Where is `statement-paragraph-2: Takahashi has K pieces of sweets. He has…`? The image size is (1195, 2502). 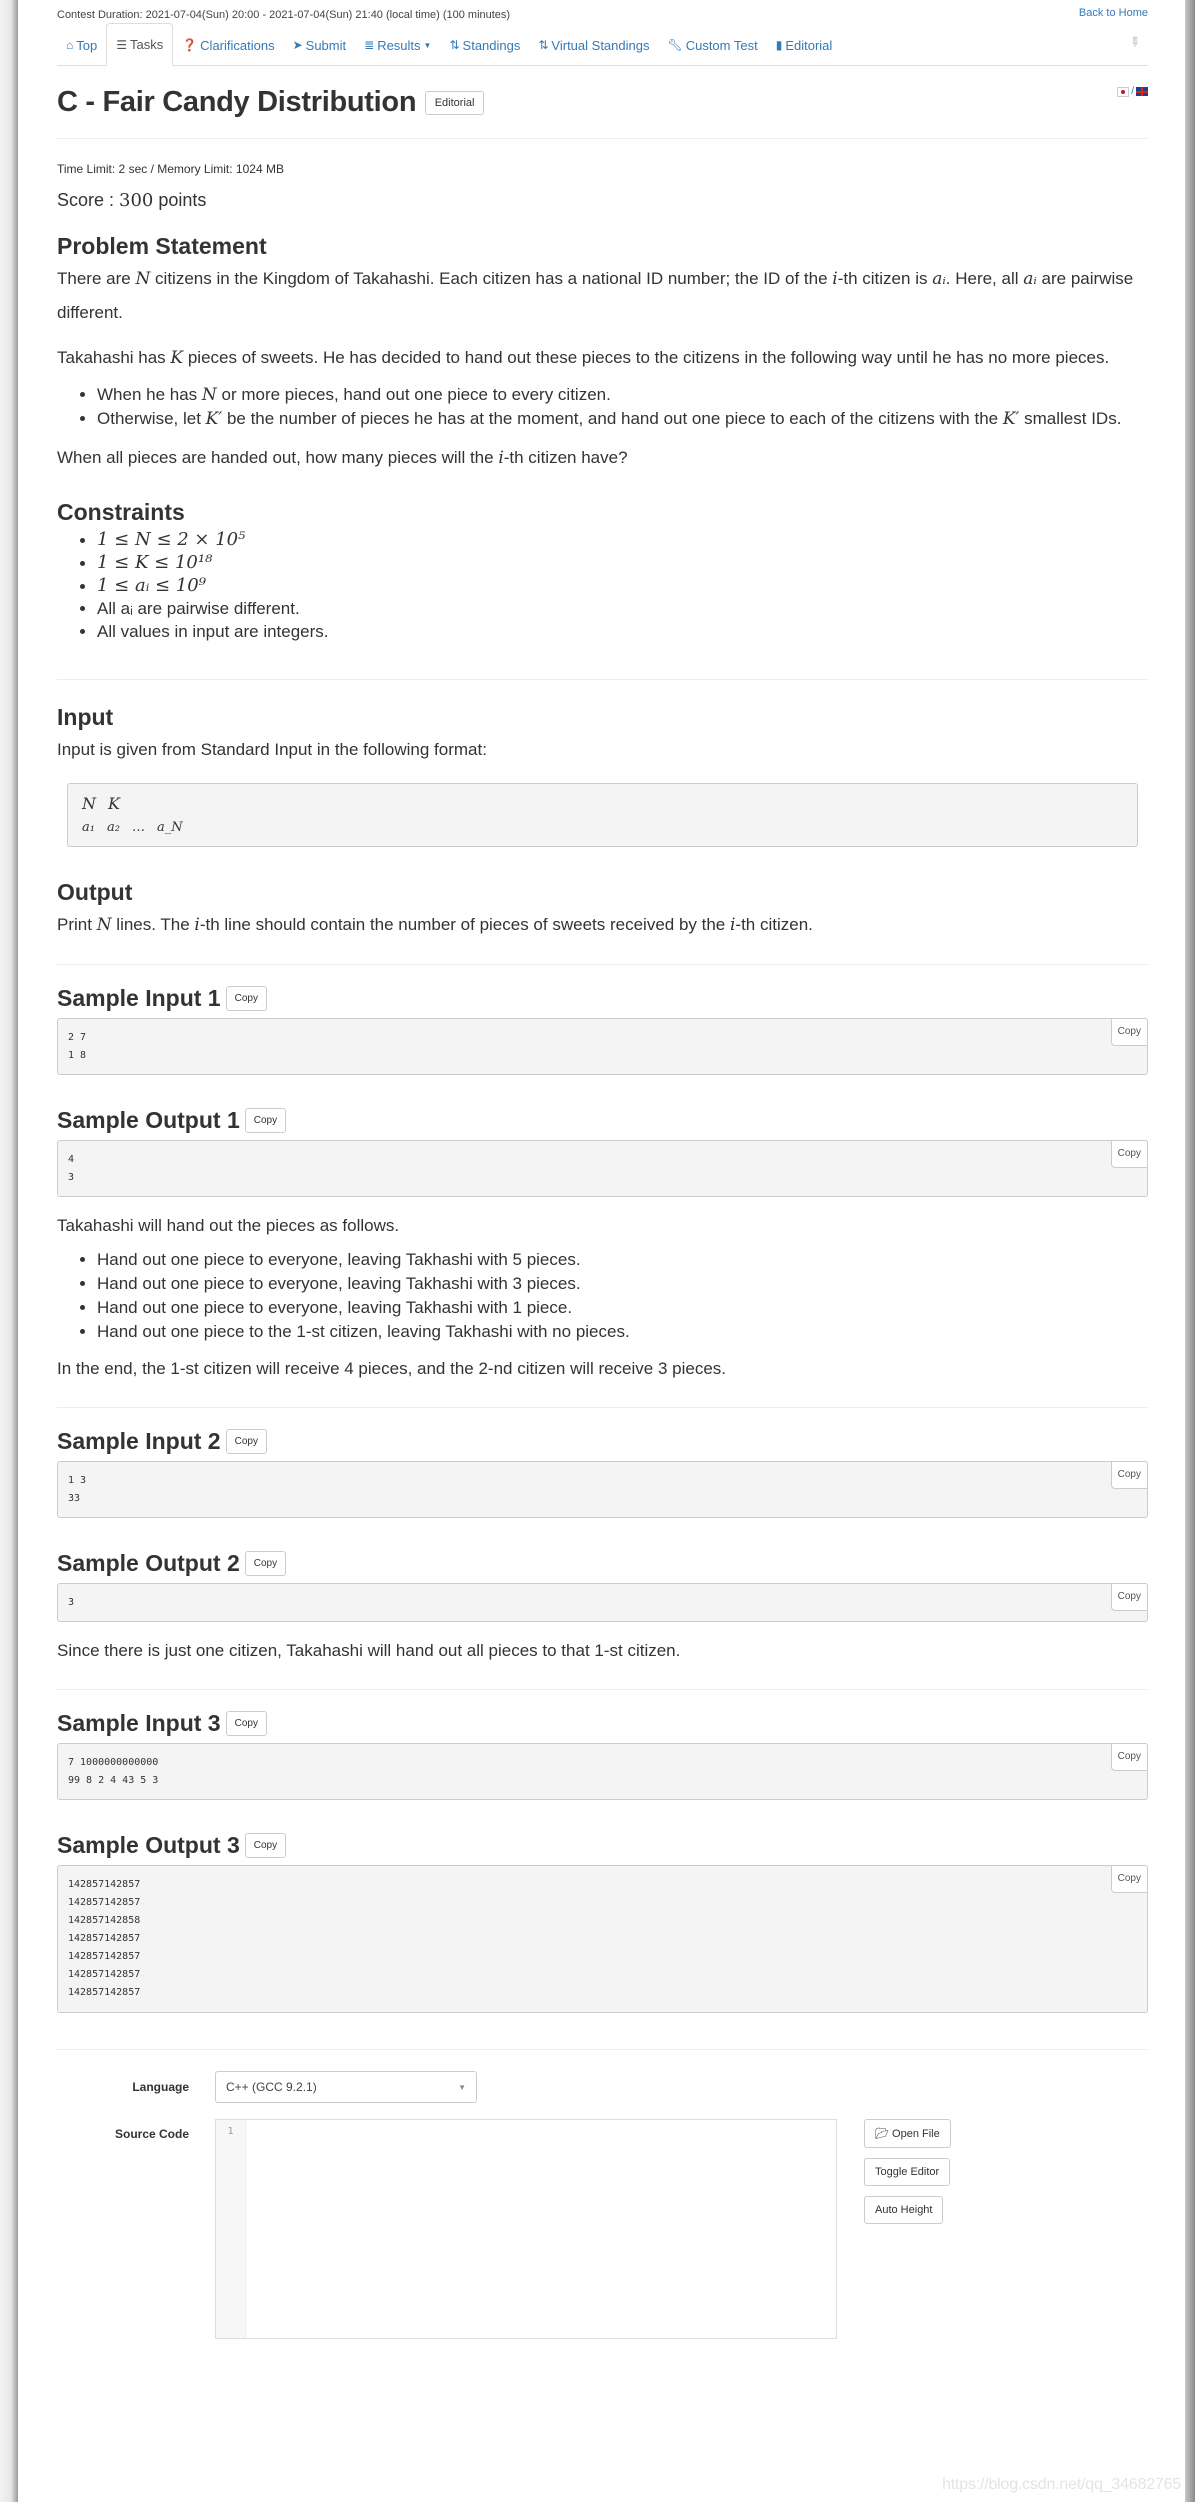 statement-paragraph-2: Takahashi has K pieces of sweets. He has… is located at coordinates (583, 358).